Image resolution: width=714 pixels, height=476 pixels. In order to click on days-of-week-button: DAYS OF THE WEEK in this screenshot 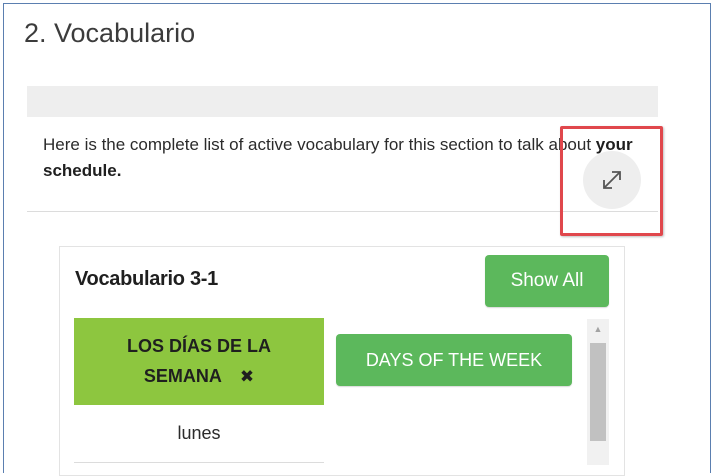, I will do `click(454, 360)`.